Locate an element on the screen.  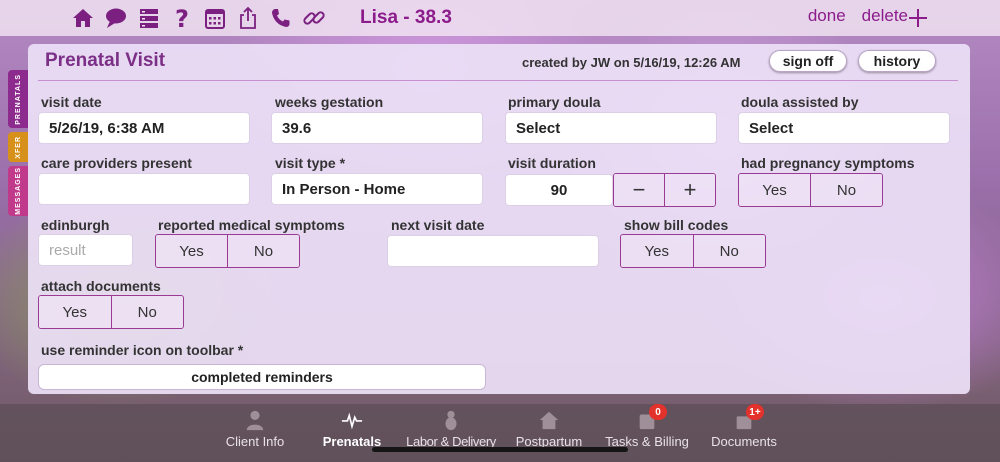
nav-postpartum: Postpartum is located at coordinates (549, 428).